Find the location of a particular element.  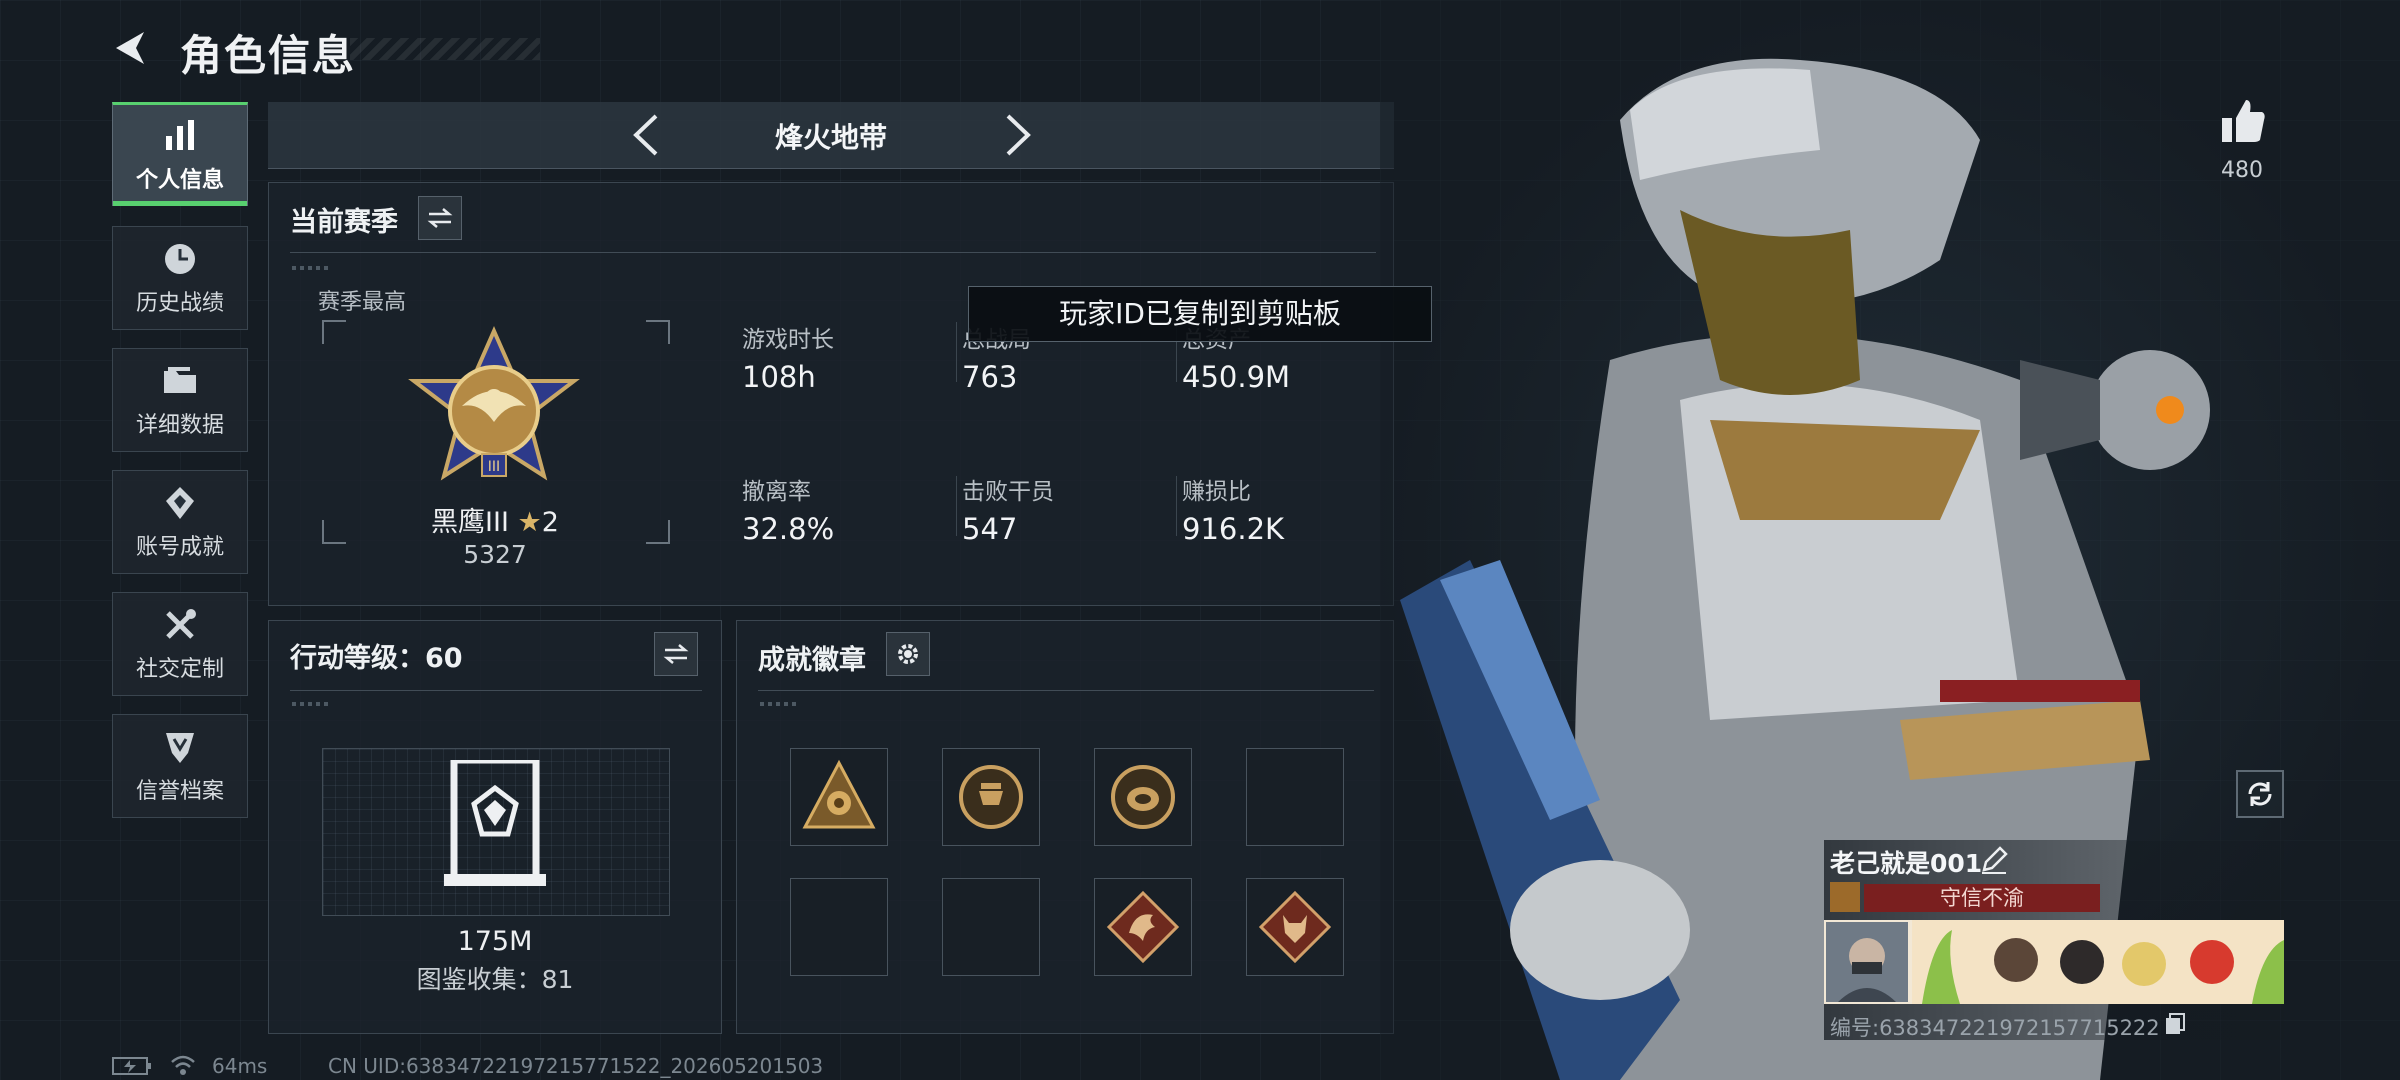

collection-case-icon is located at coordinates (495, 823).